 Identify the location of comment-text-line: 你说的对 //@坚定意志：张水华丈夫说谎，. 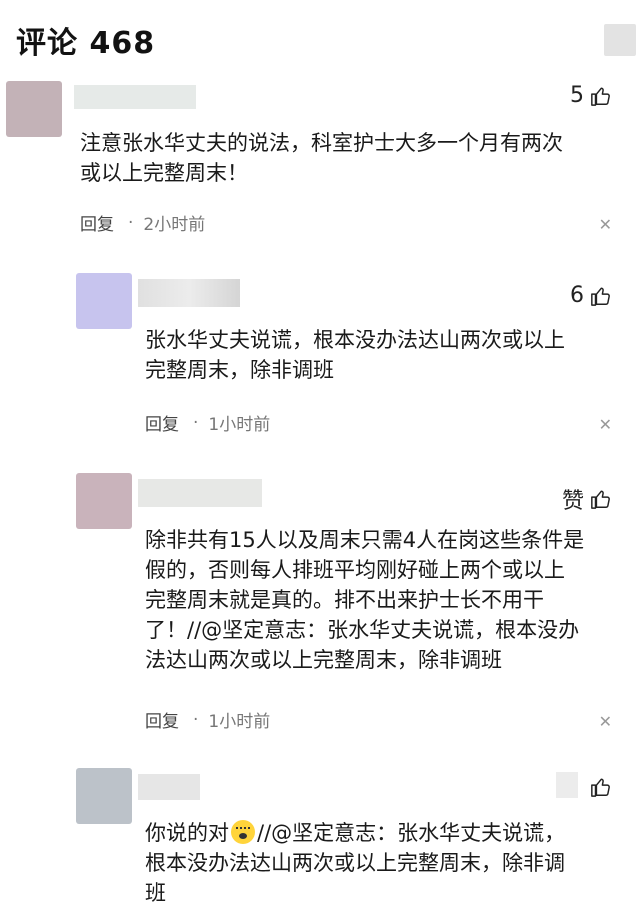
(355, 833).